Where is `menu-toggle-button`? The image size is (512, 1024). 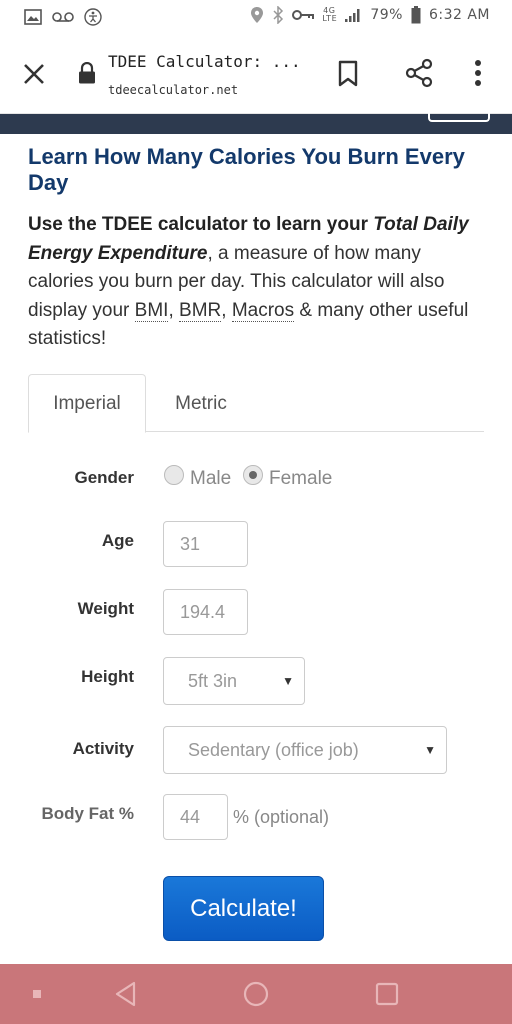
menu-toggle-button is located at coordinates (459, 115).